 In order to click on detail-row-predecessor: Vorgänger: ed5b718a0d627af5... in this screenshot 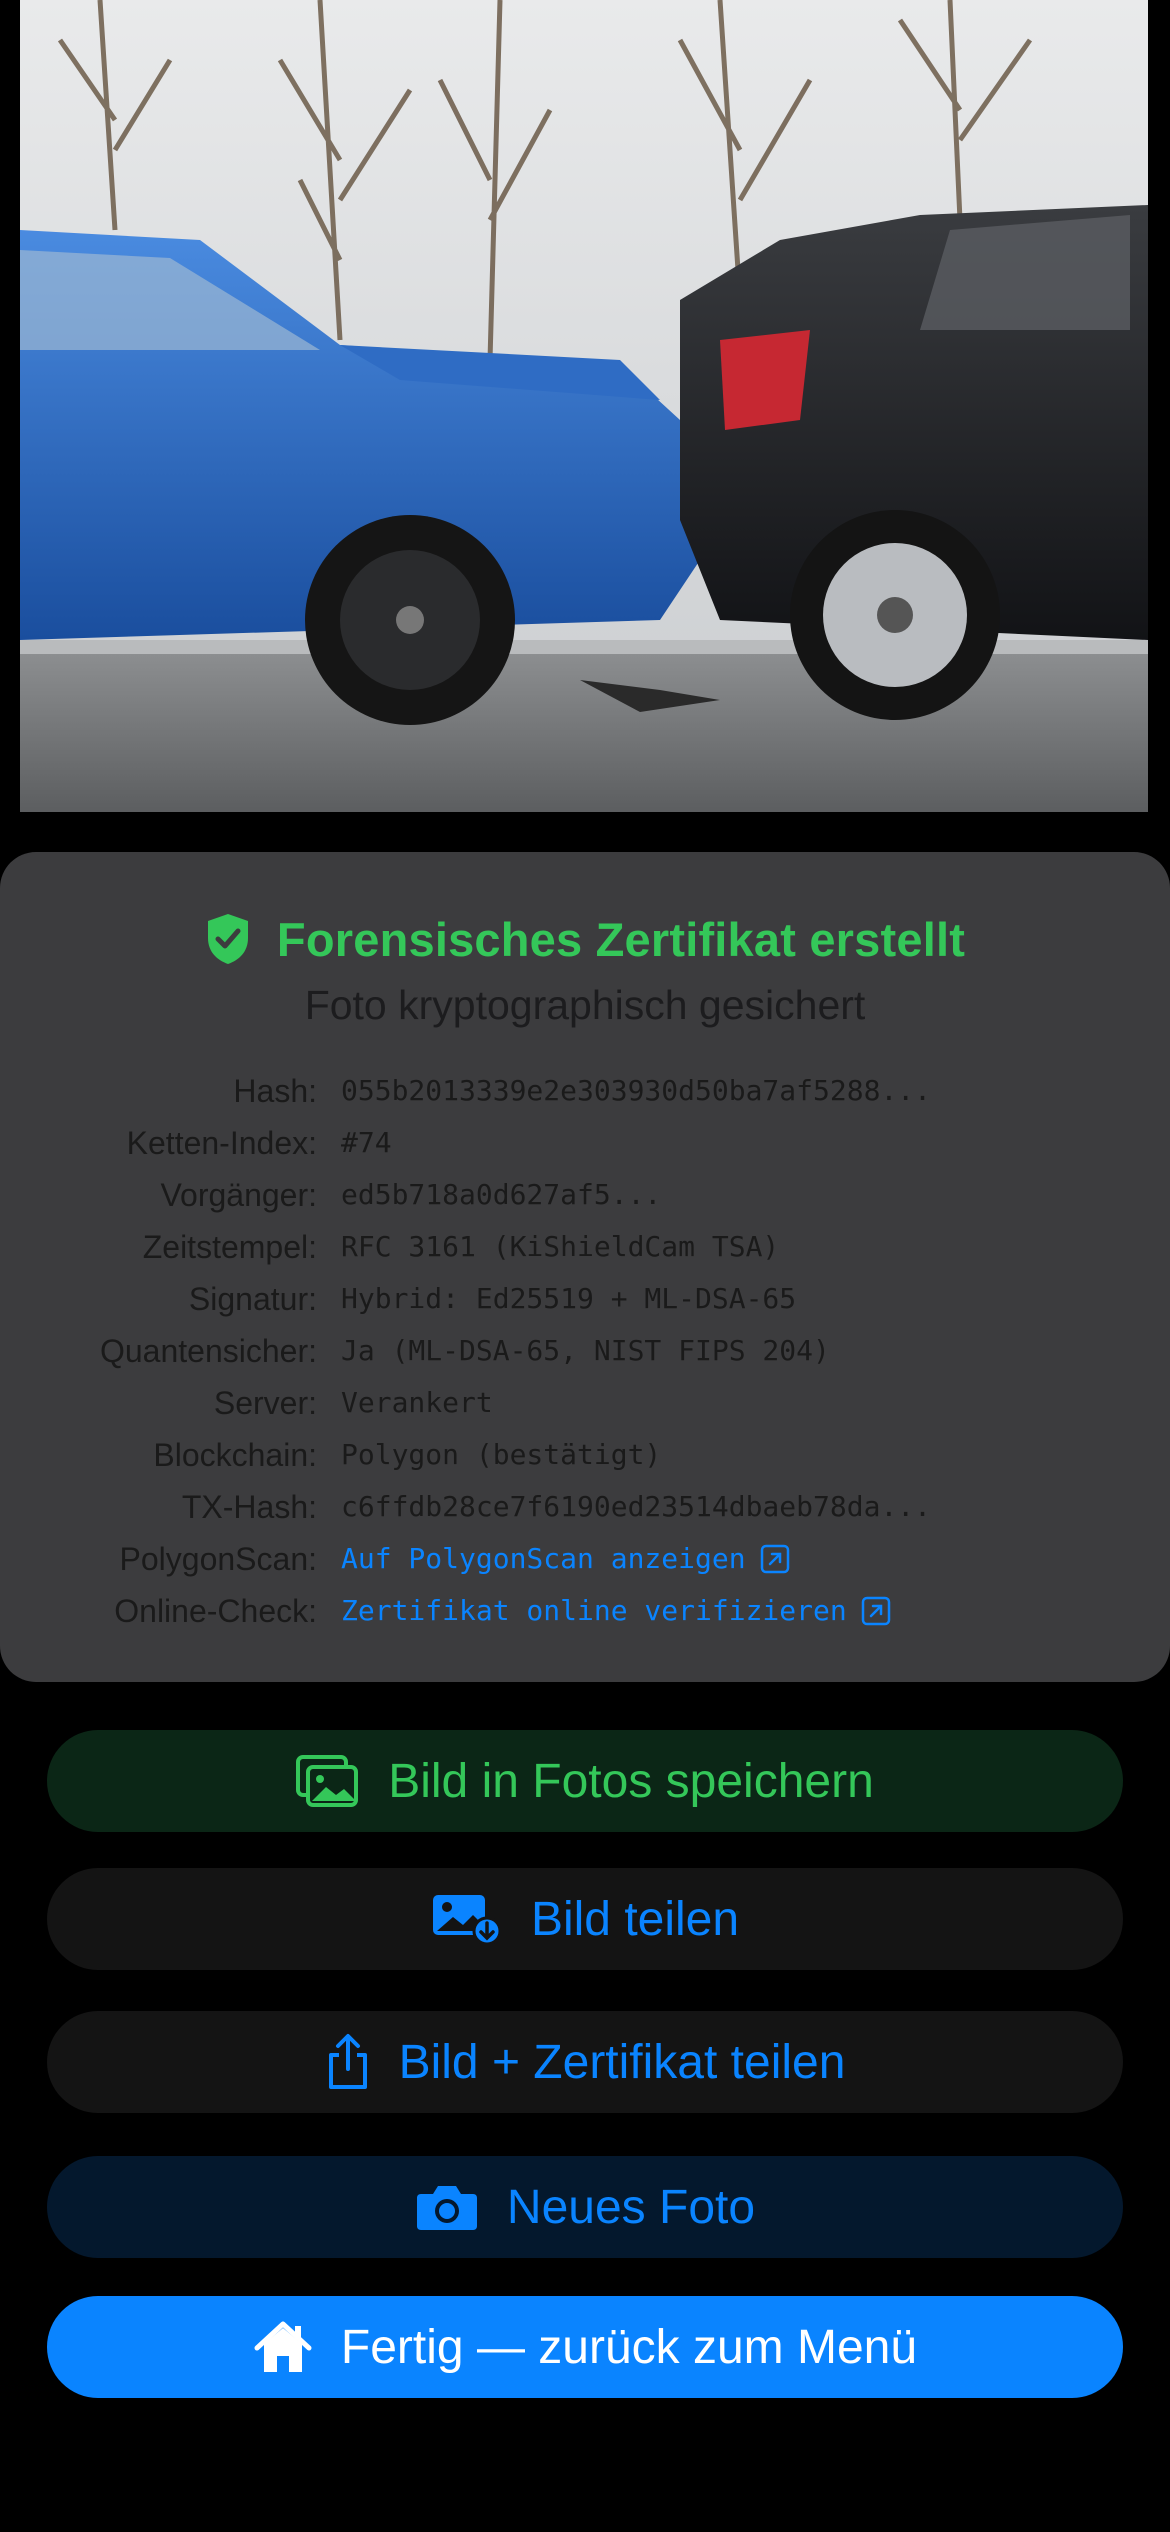, I will do `click(585, 1195)`.